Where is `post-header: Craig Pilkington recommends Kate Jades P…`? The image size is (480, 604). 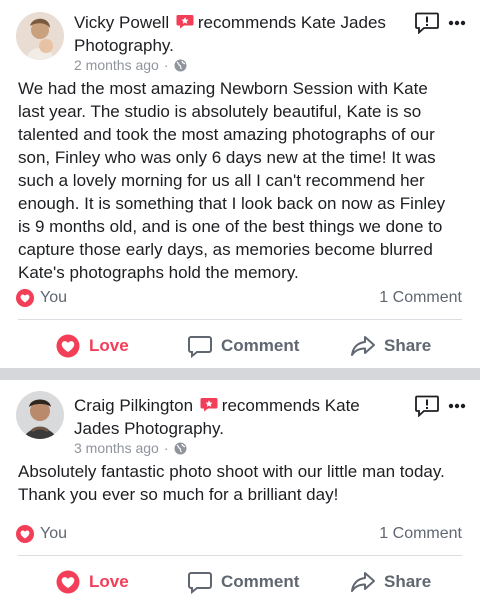 post-header: Craig Pilkington recommends Kate Jades P… is located at coordinates (217, 417).